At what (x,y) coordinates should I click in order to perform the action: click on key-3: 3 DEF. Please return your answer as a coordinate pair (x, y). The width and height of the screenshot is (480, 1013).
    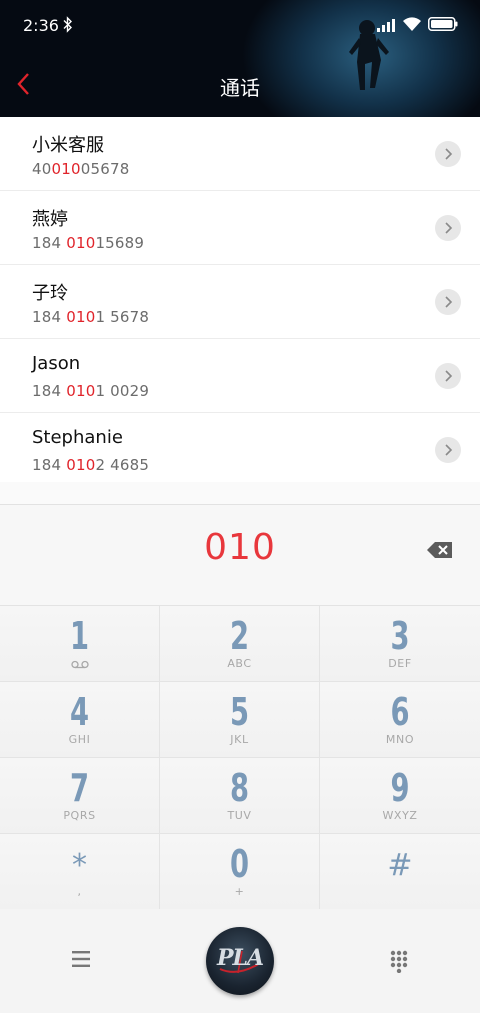
    Looking at the image, I should click on (400, 644).